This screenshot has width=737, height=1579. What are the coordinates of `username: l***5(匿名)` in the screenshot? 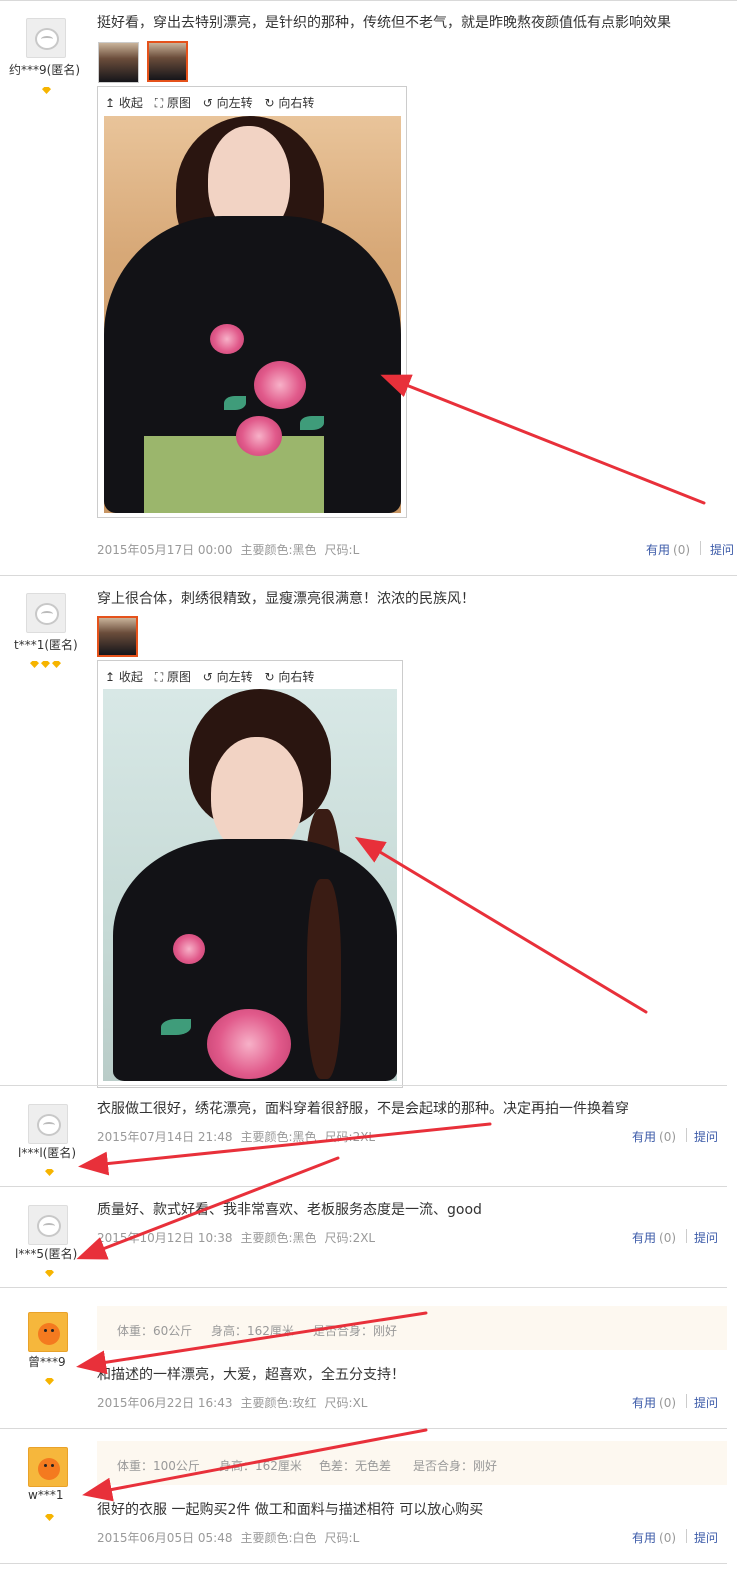 It's located at (46, 1254).